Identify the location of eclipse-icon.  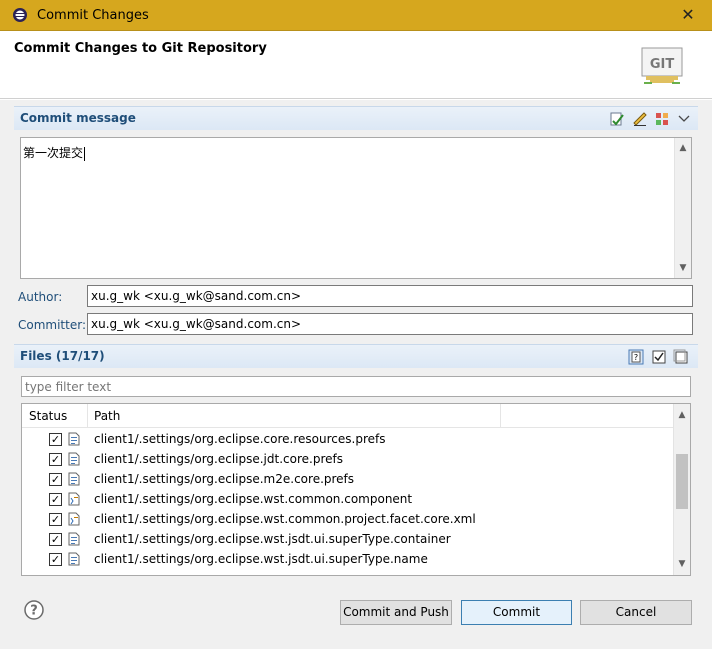
(20, 15).